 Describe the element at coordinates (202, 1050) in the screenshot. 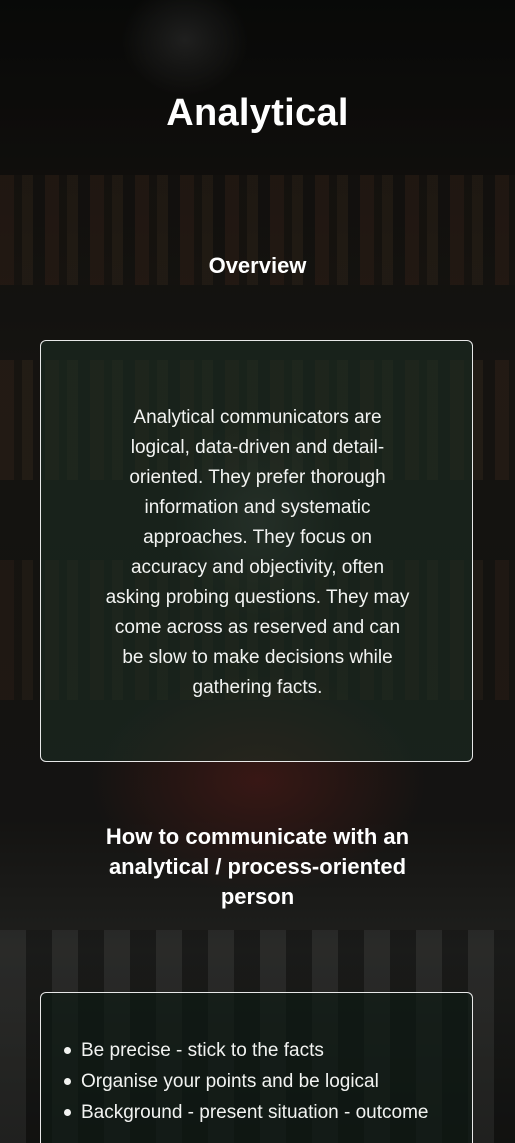

I see `tip-text: Be precise - stick to the facts` at that location.